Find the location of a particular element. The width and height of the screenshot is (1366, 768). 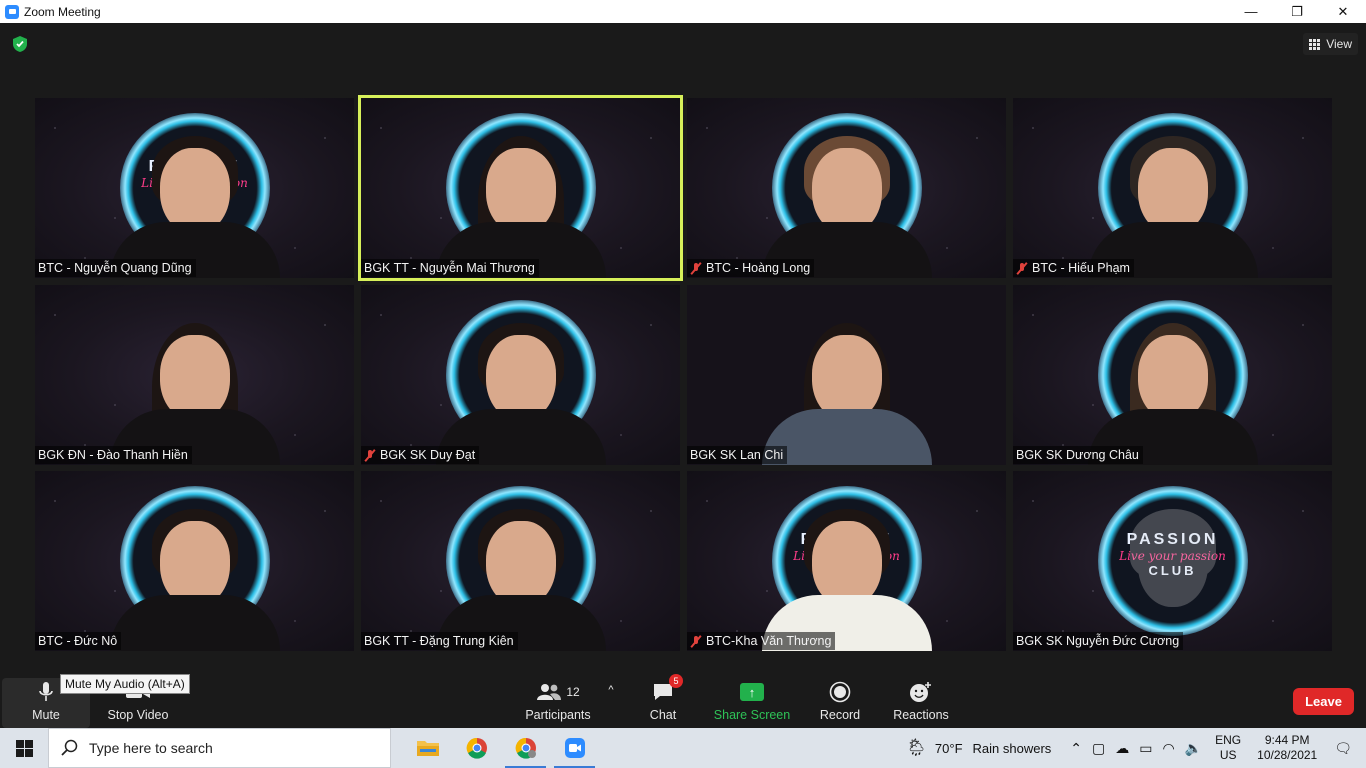

view-button: View is located at coordinates (1330, 44).